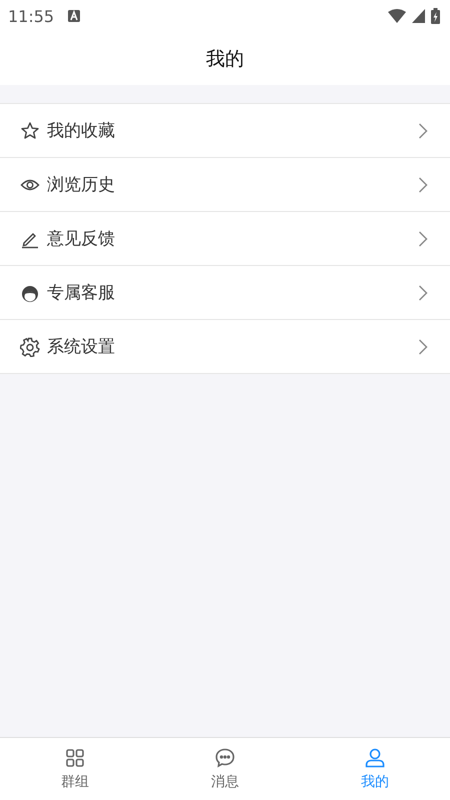  I want to click on tab: 消息, so click(225, 769).